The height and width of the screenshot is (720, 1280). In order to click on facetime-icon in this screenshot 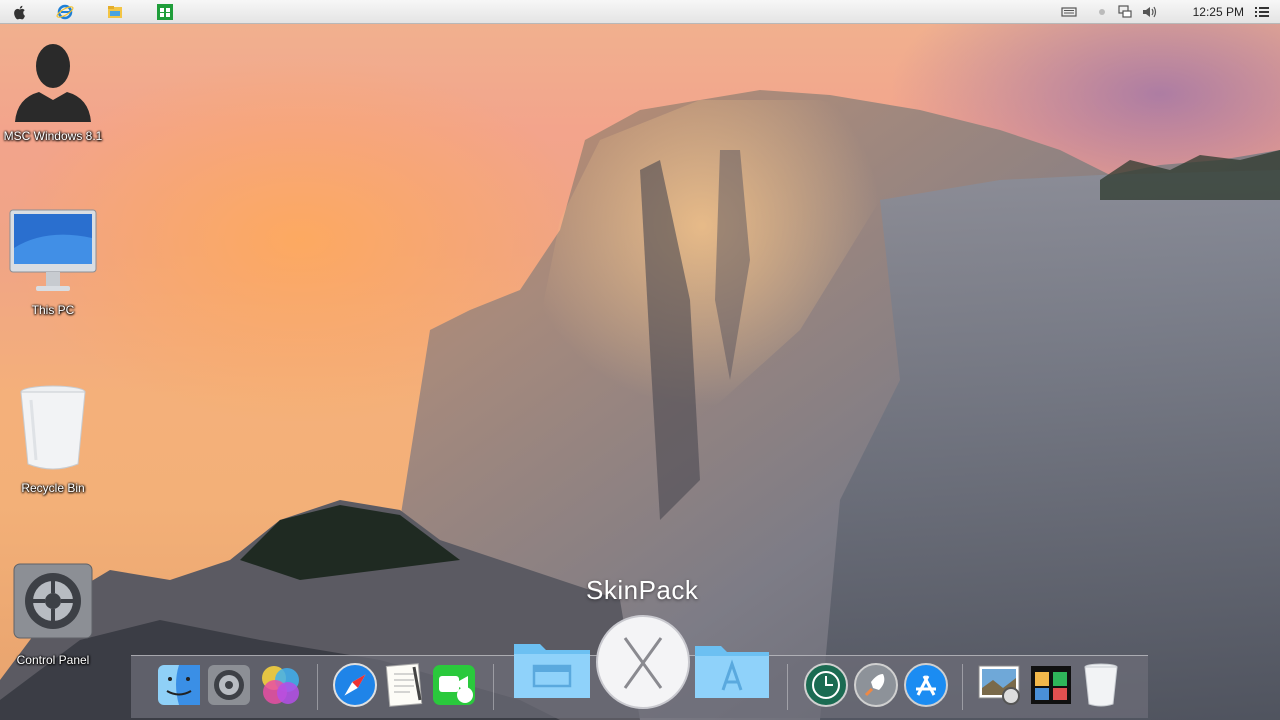, I will do `click(454, 685)`.